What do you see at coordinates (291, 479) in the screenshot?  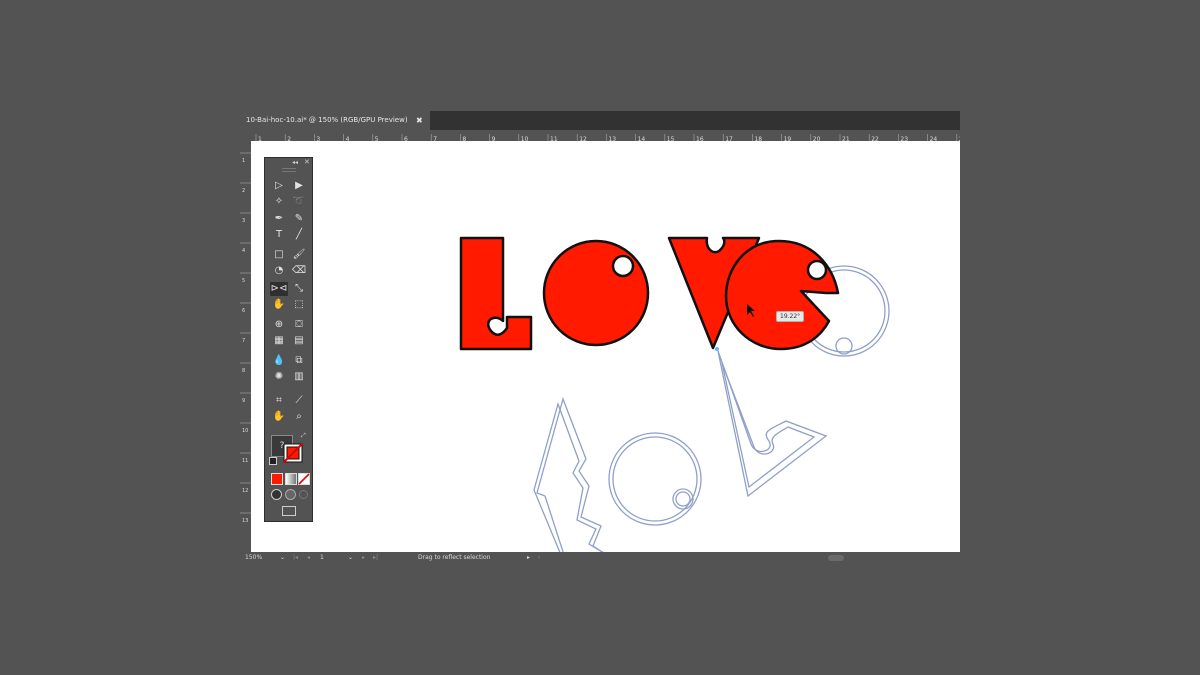 I see `gradient-mode-icon` at bounding box center [291, 479].